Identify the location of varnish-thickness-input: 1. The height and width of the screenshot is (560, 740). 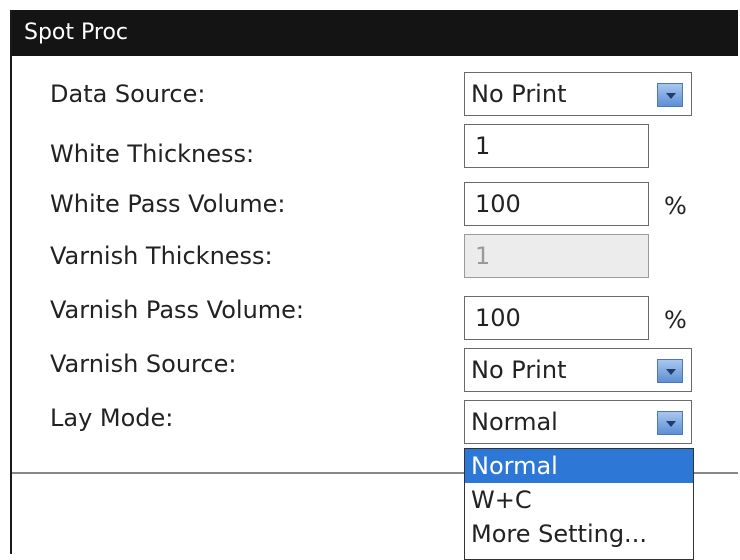
(556, 256).